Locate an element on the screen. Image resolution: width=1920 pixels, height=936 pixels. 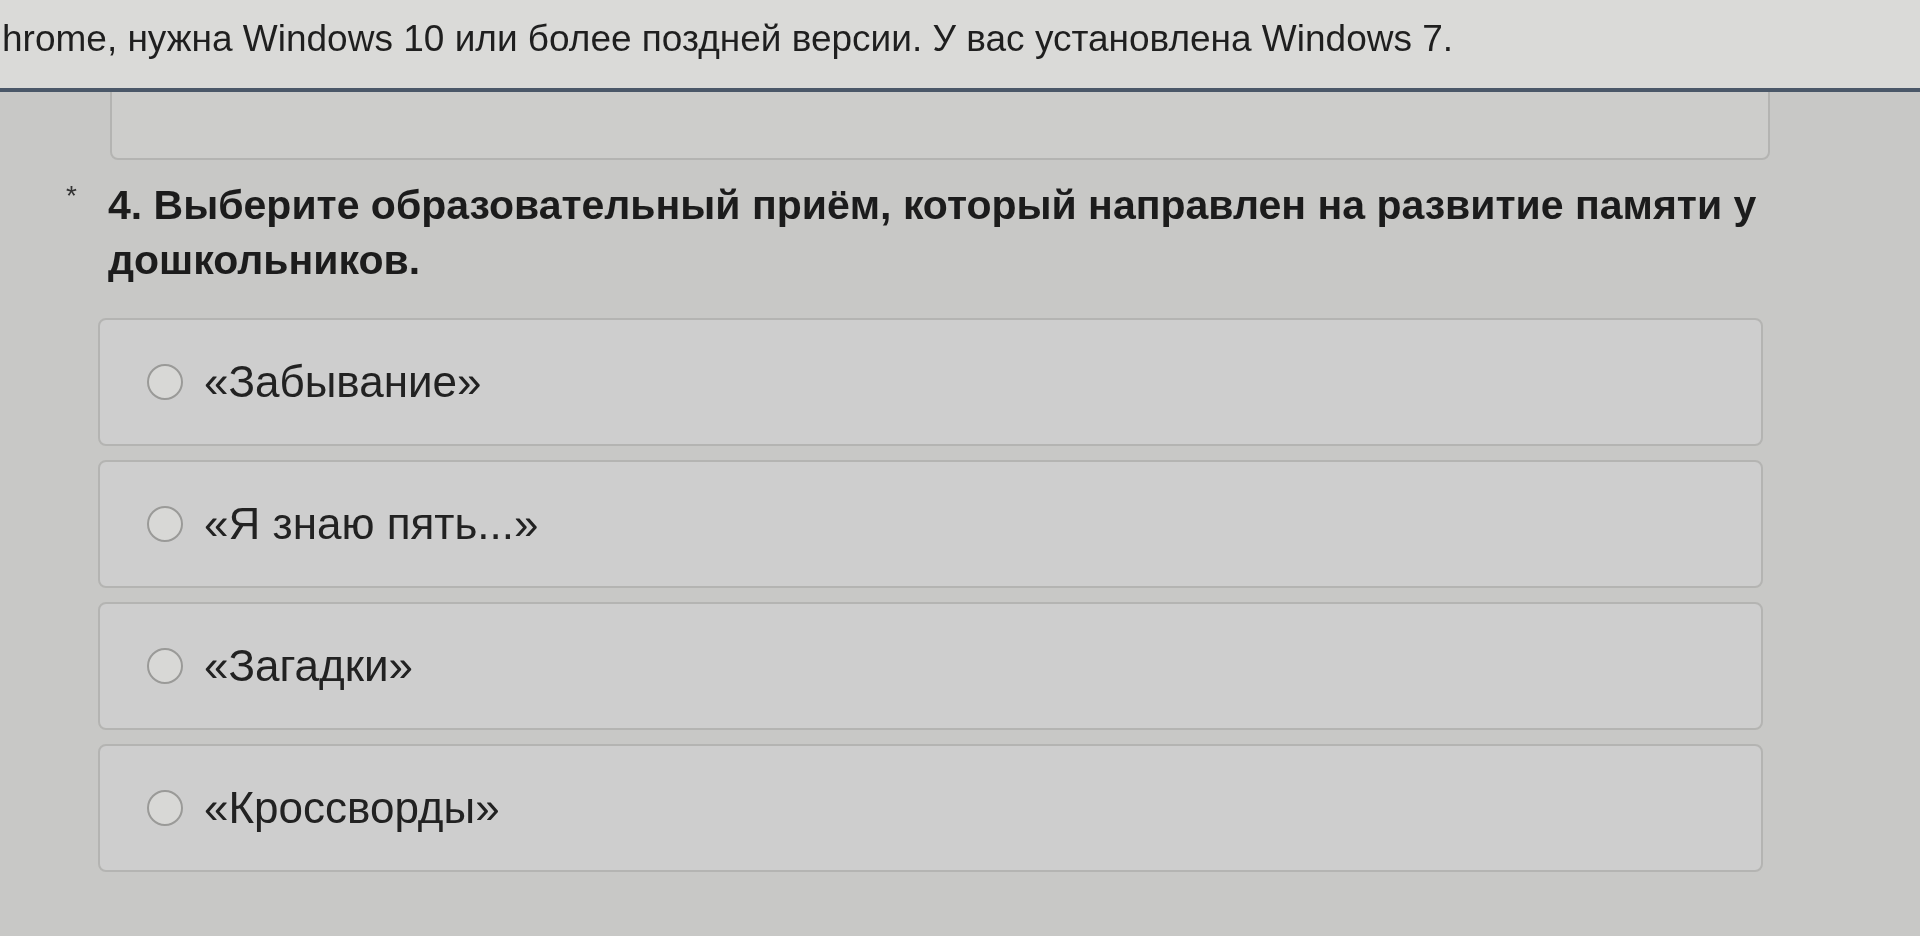
option-label: «Загадки» is located at coordinates (309, 666).